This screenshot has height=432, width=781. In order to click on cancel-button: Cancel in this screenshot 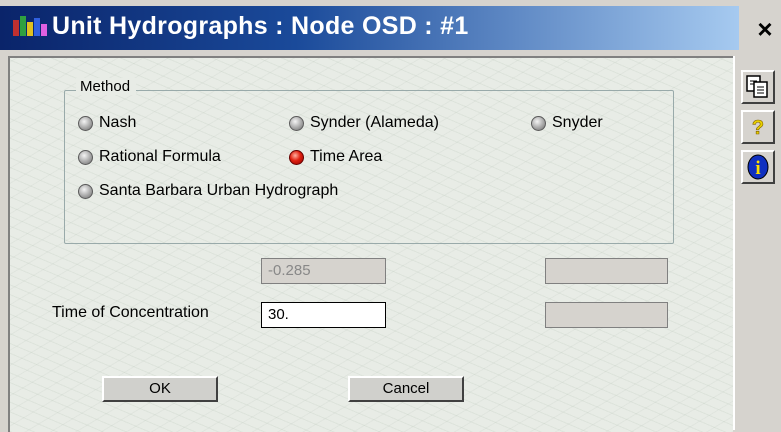, I will do `click(406, 389)`.